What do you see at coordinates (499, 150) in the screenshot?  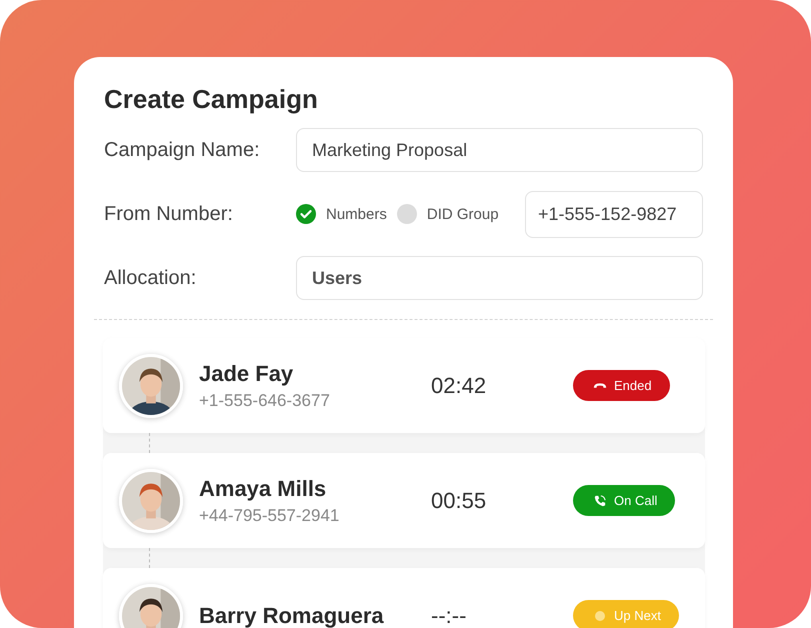 I see `campaign-name-field: Marketing Proposal` at bounding box center [499, 150].